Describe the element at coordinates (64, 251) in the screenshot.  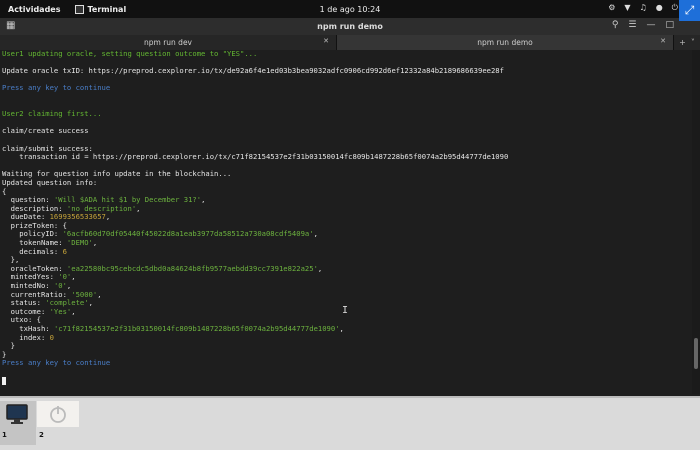
I see `json-value: 6` at that location.